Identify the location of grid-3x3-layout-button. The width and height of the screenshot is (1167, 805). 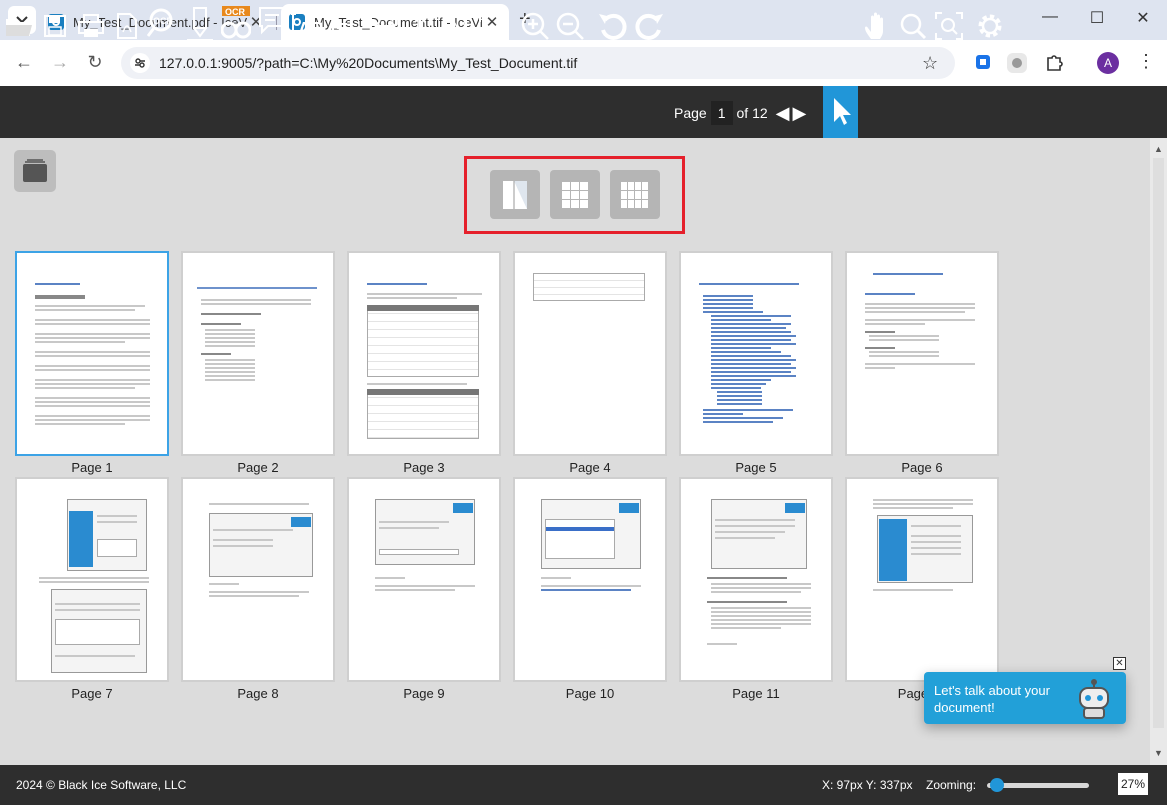
(575, 194).